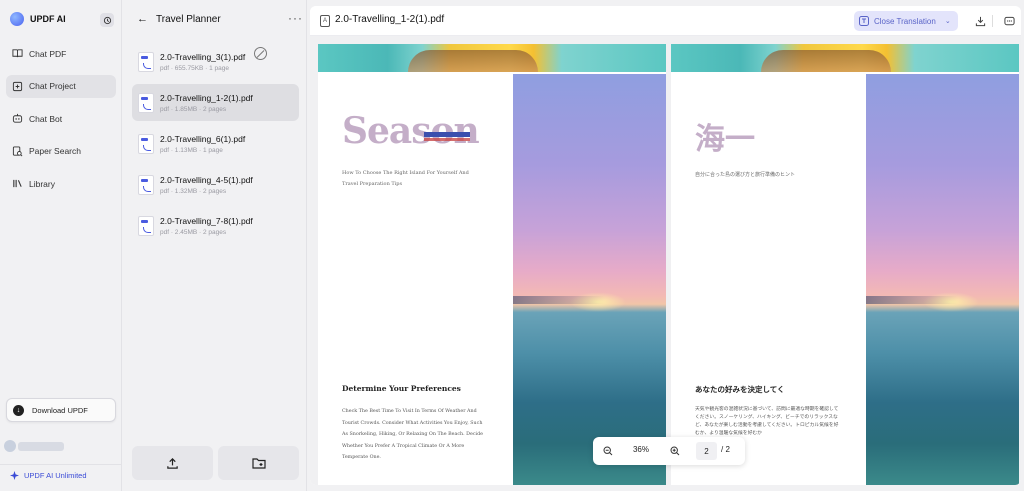  Describe the element at coordinates (390, 19) in the screenshot. I see `doc-title: 2.0-Travelling_1-2(1).pdf` at that location.